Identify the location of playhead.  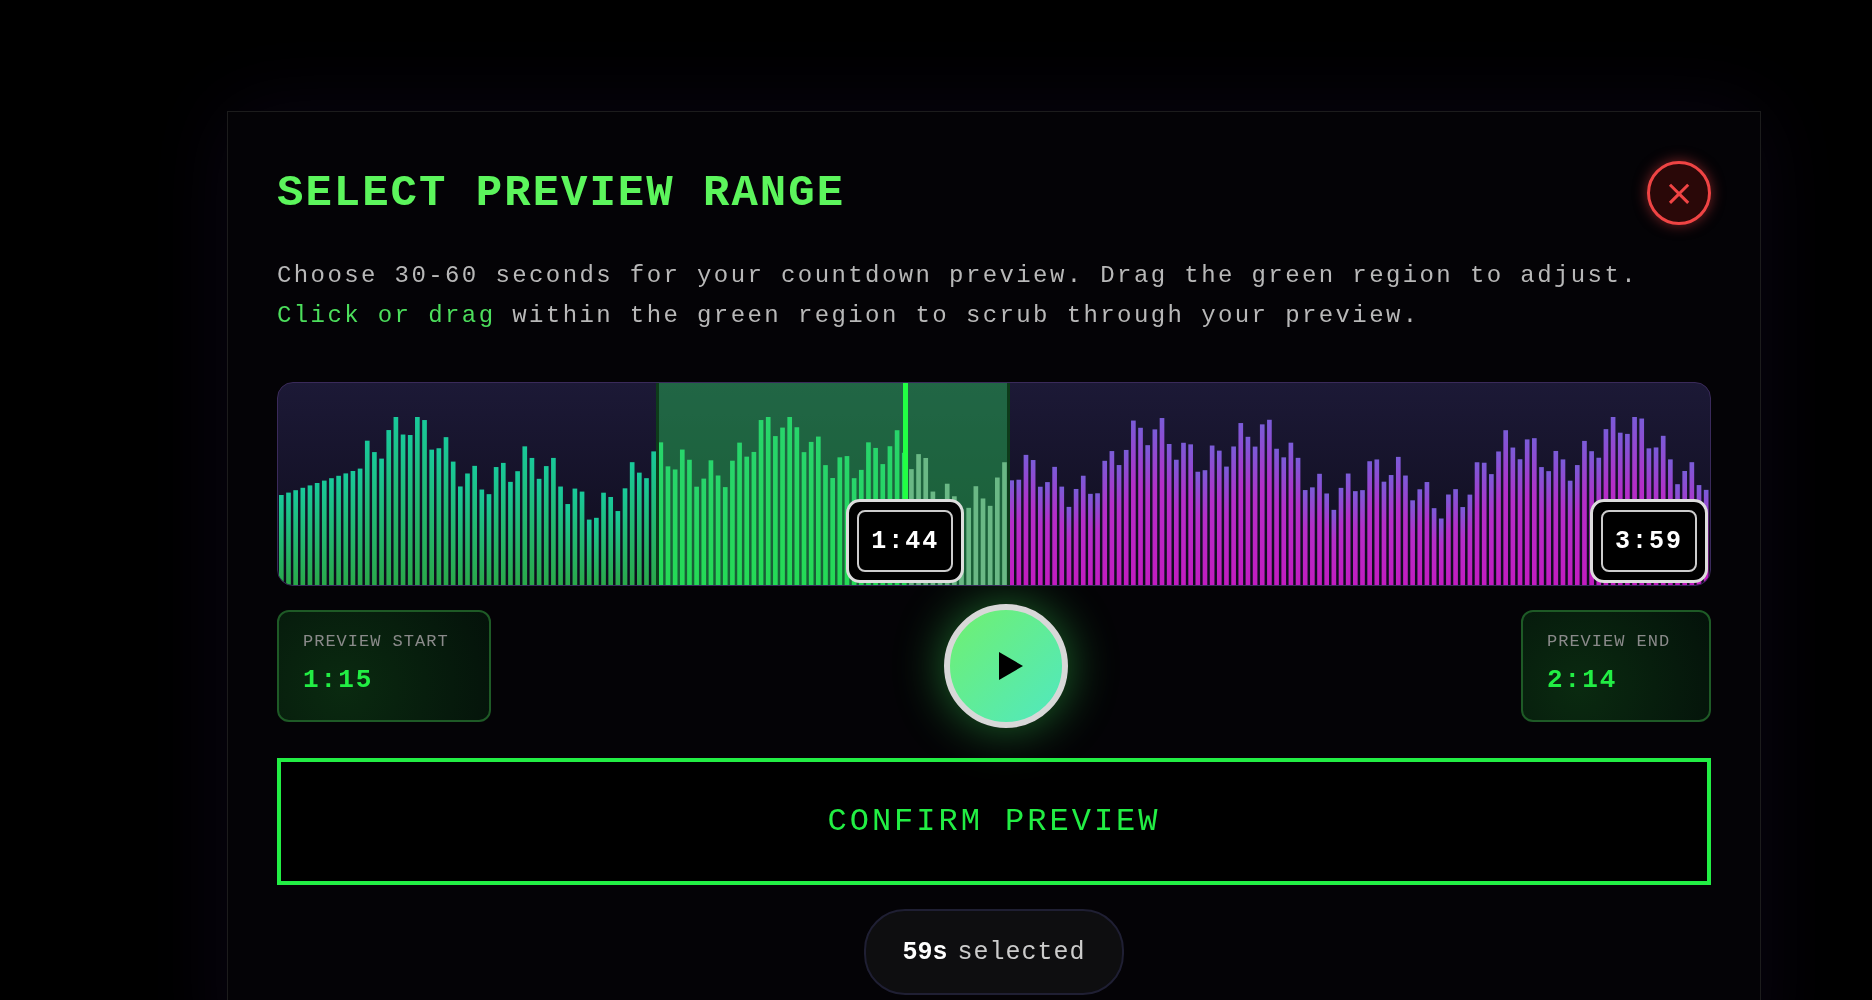
(906, 442).